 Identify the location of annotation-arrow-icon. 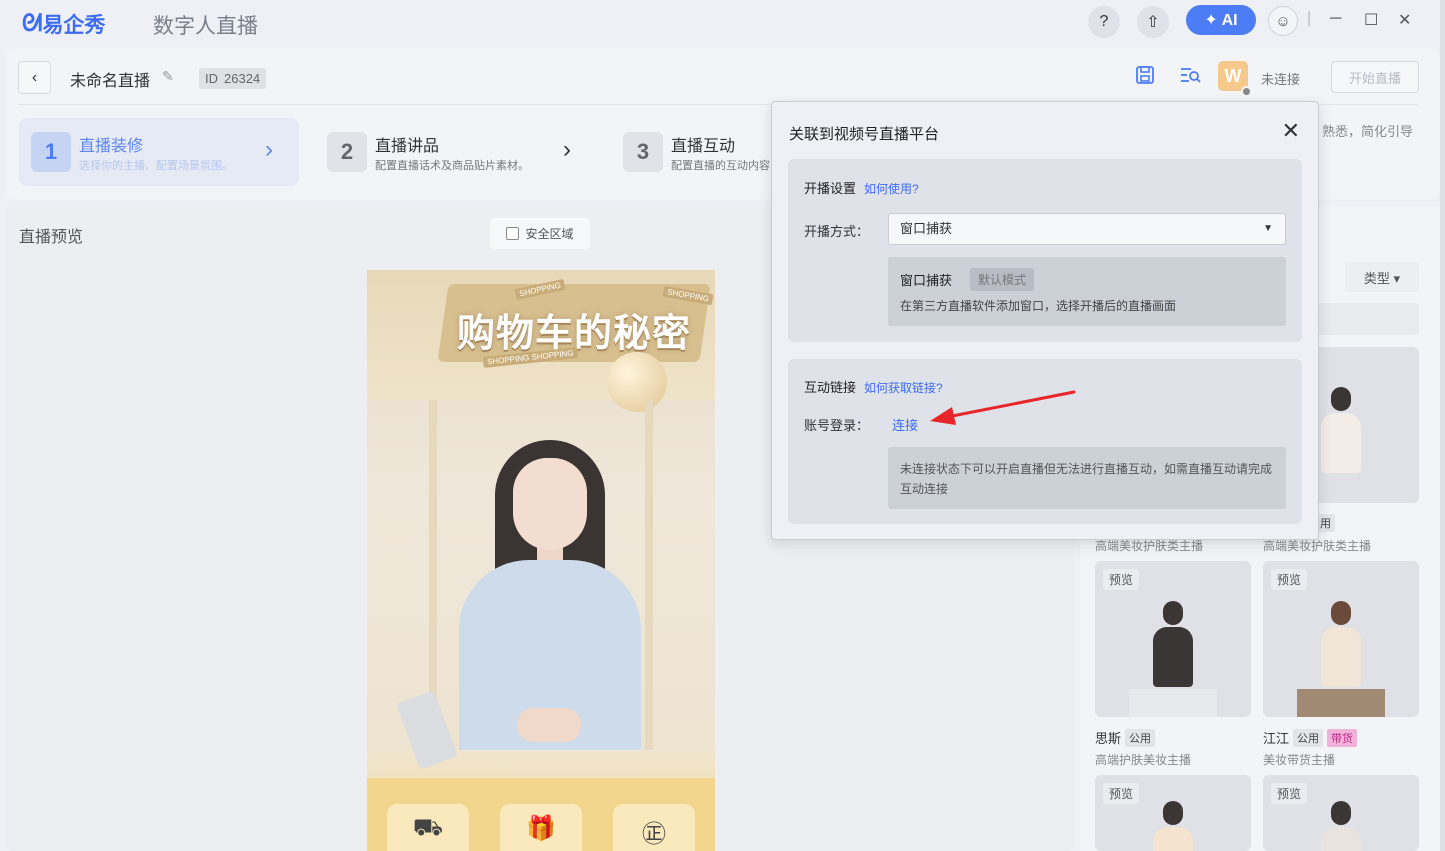
(1003, 407).